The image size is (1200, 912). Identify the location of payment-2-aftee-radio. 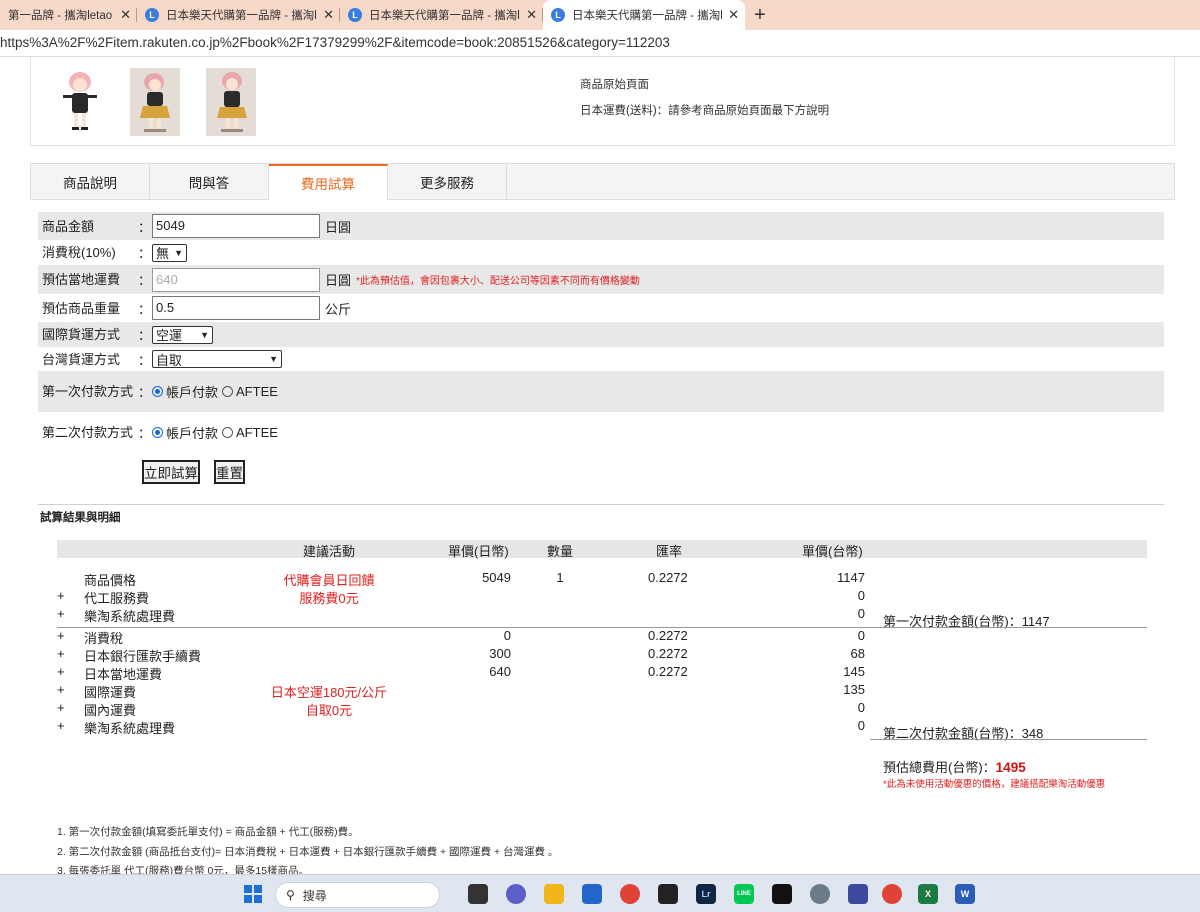
(228, 432).